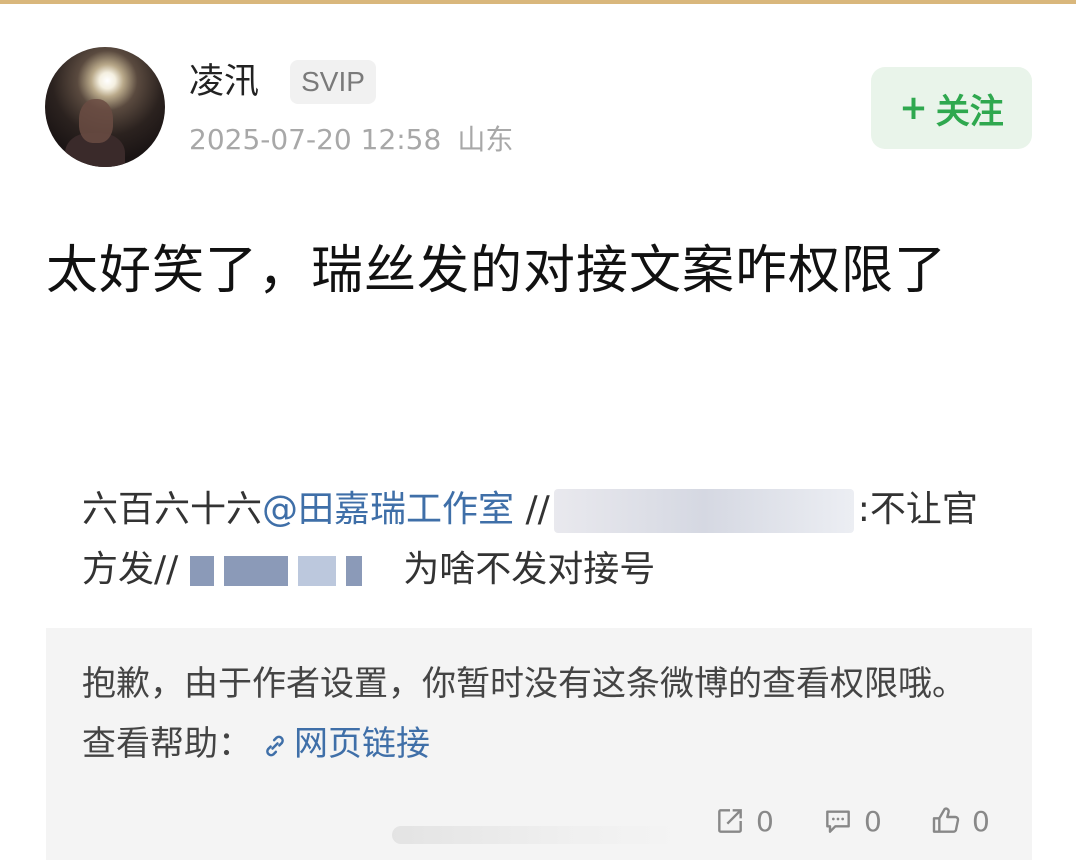  What do you see at coordinates (547, 540) in the screenshot?
I see `quoted-repost-text: 六百六十六@田嘉瑞工作室 //:不让官方发// 为啥不发对接号` at bounding box center [547, 540].